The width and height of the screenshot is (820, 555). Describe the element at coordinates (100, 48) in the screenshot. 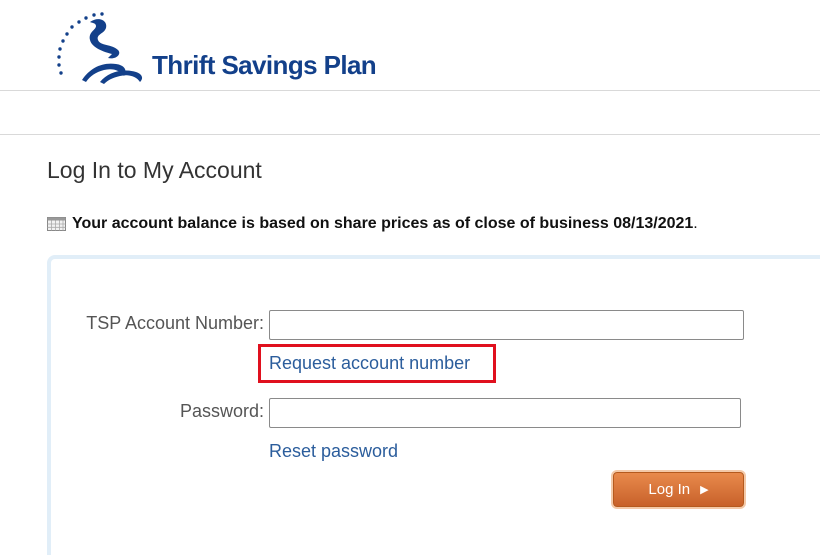

I see `eagle-icon` at that location.